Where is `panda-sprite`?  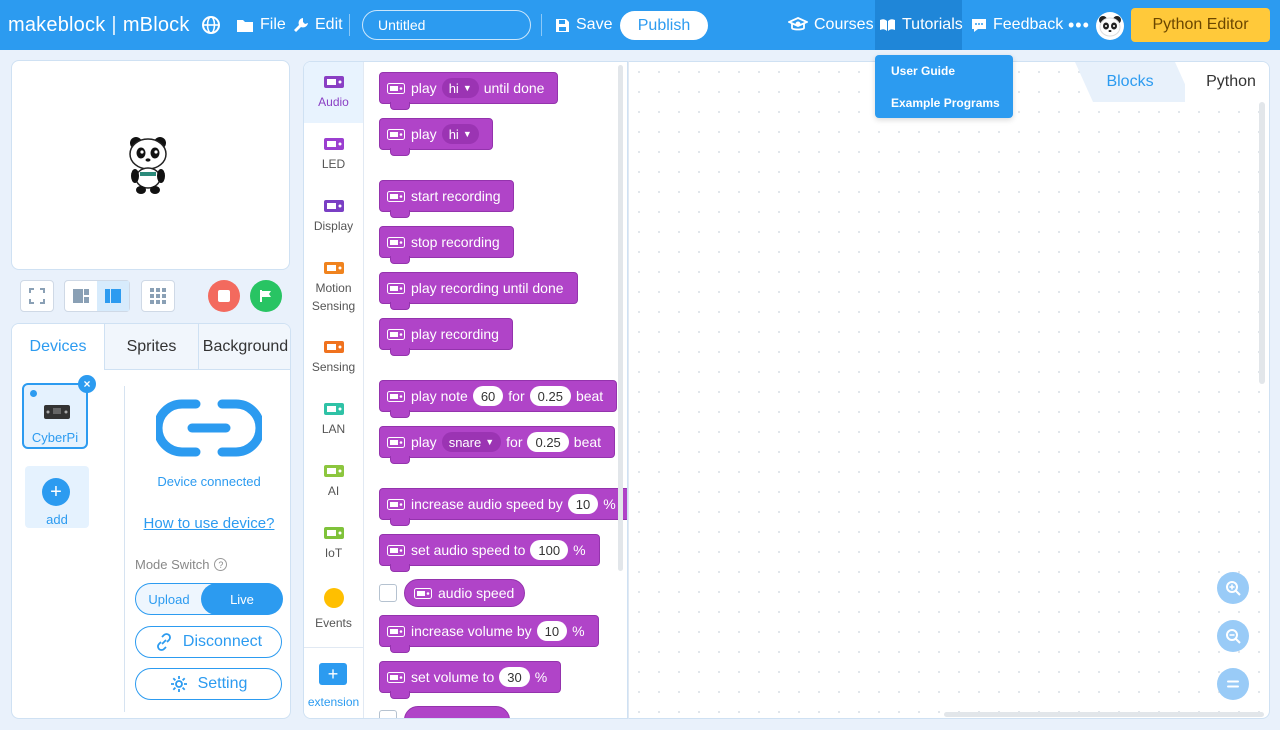
panda-sprite is located at coordinates (149, 165).